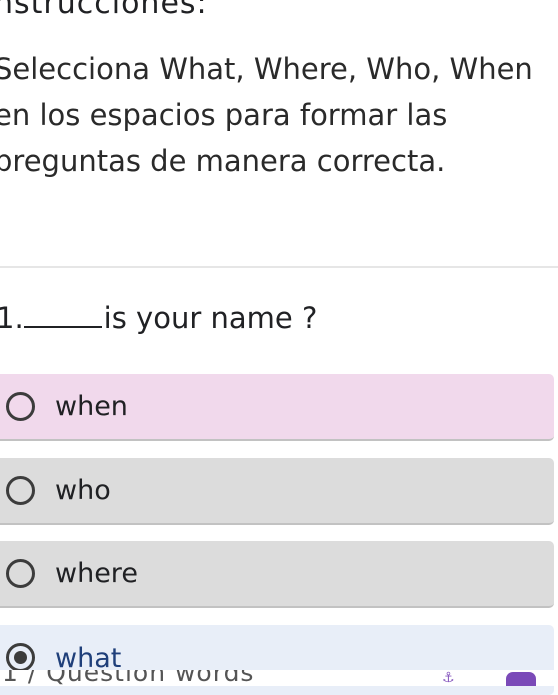  What do you see at coordinates (277, 407) in the screenshot?
I see `option-when: when` at bounding box center [277, 407].